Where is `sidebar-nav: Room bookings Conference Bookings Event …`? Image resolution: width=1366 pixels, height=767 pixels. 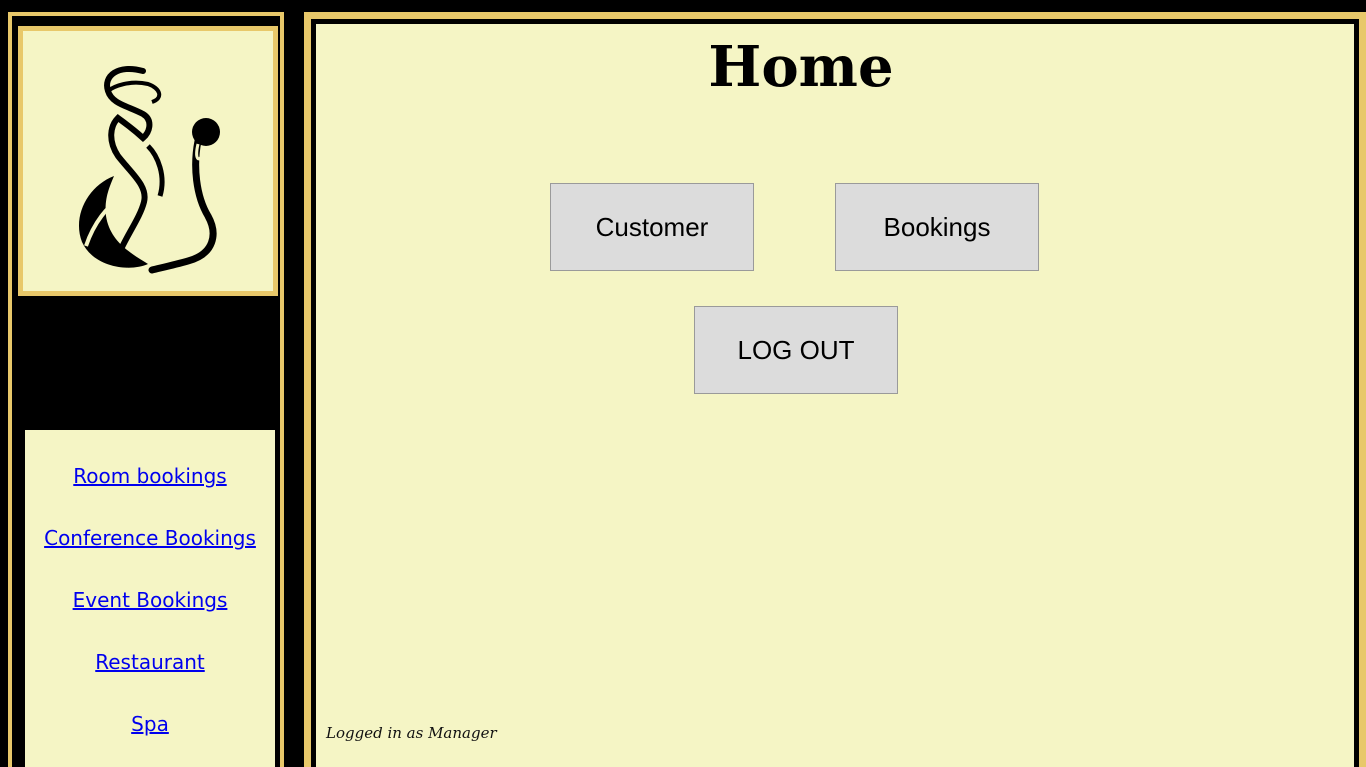 sidebar-nav: Room bookings Conference Bookings Event … is located at coordinates (150, 598).